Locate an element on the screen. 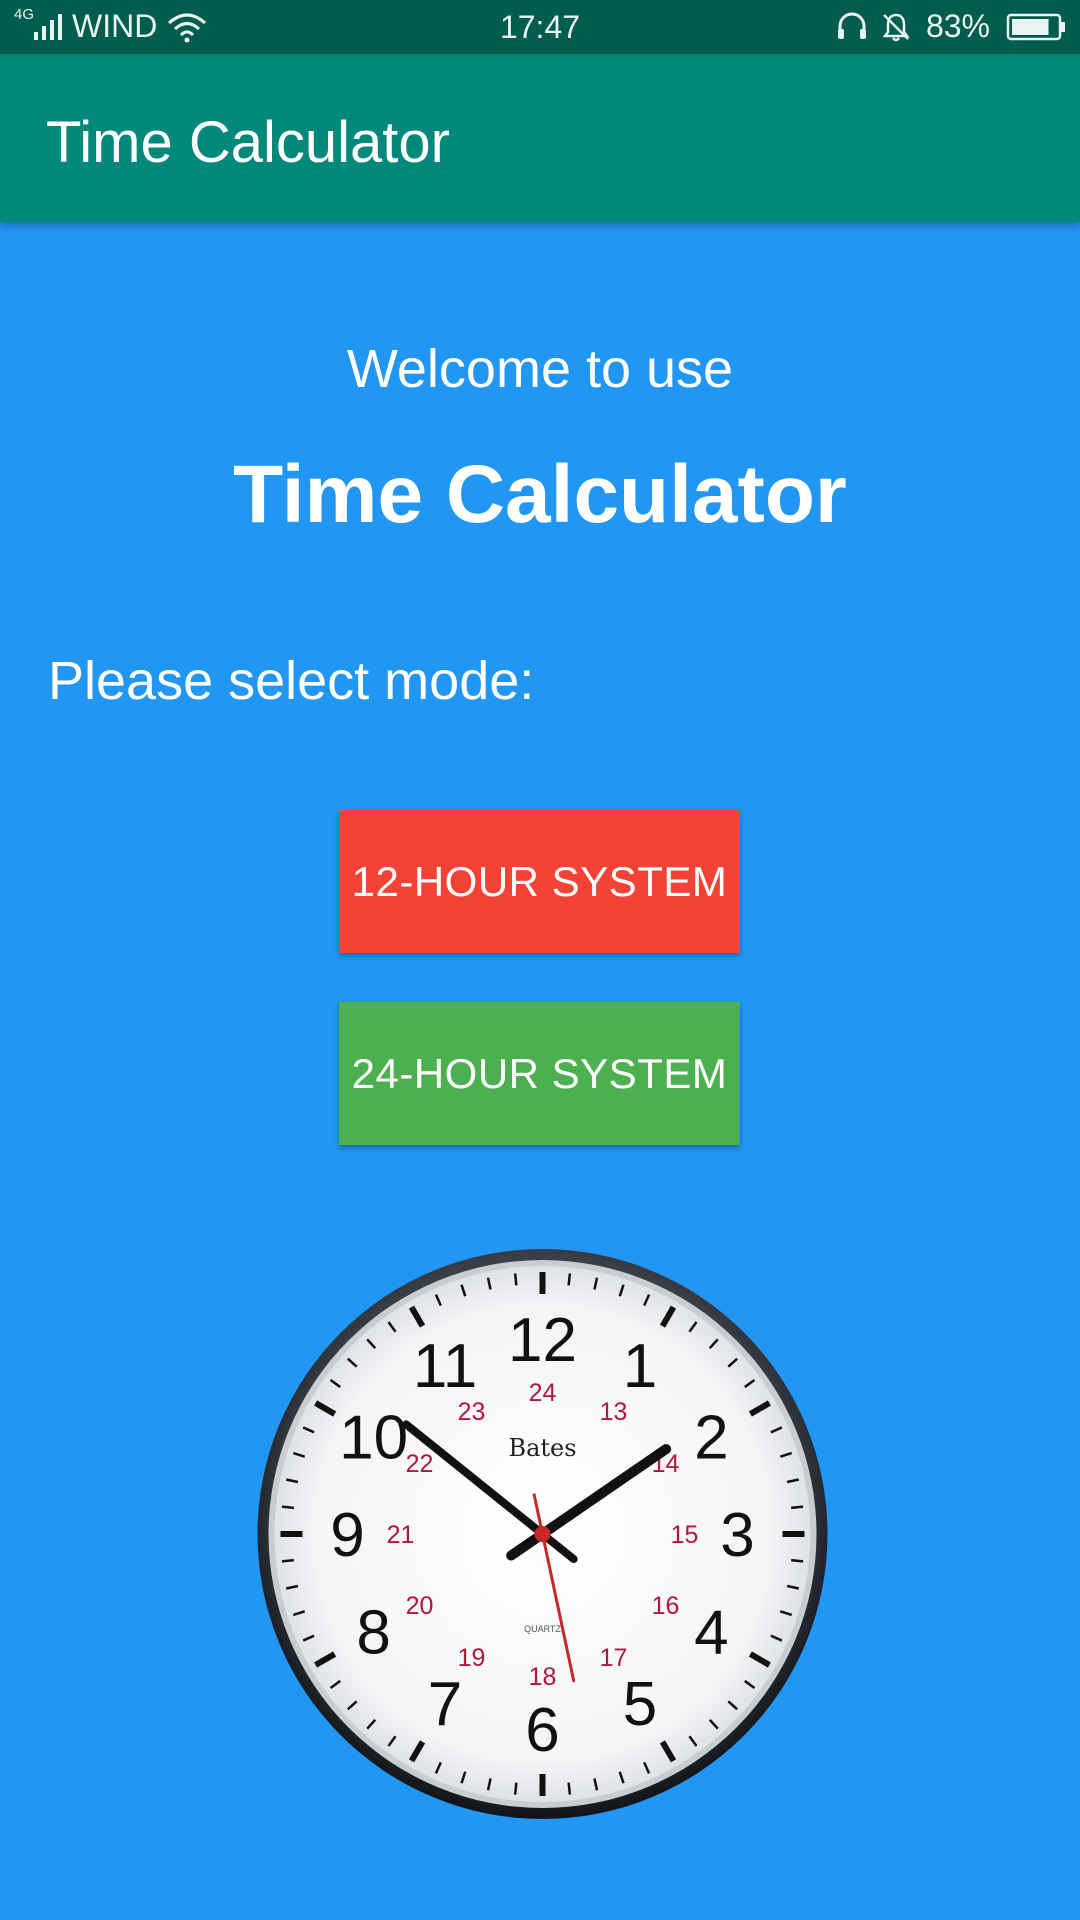 The height and width of the screenshot is (1920, 1080). clock-hour-numeral: 7 is located at coordinates (445, 1704).